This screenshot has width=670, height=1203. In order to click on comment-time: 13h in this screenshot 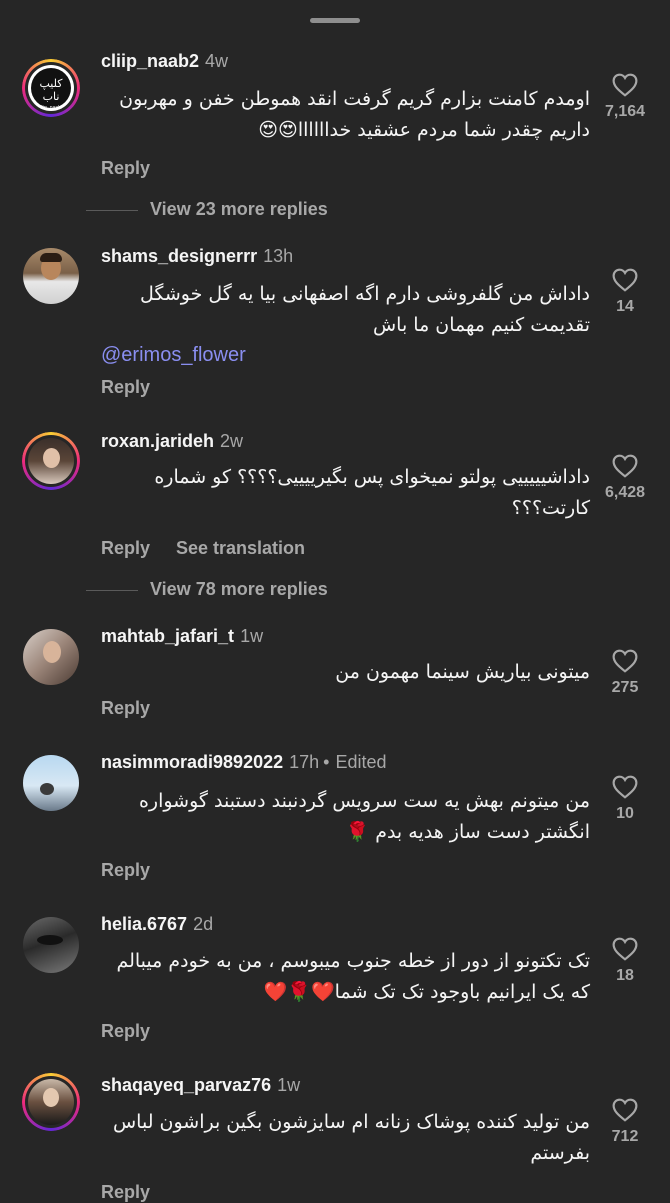, I will do `click(278, 256)`.